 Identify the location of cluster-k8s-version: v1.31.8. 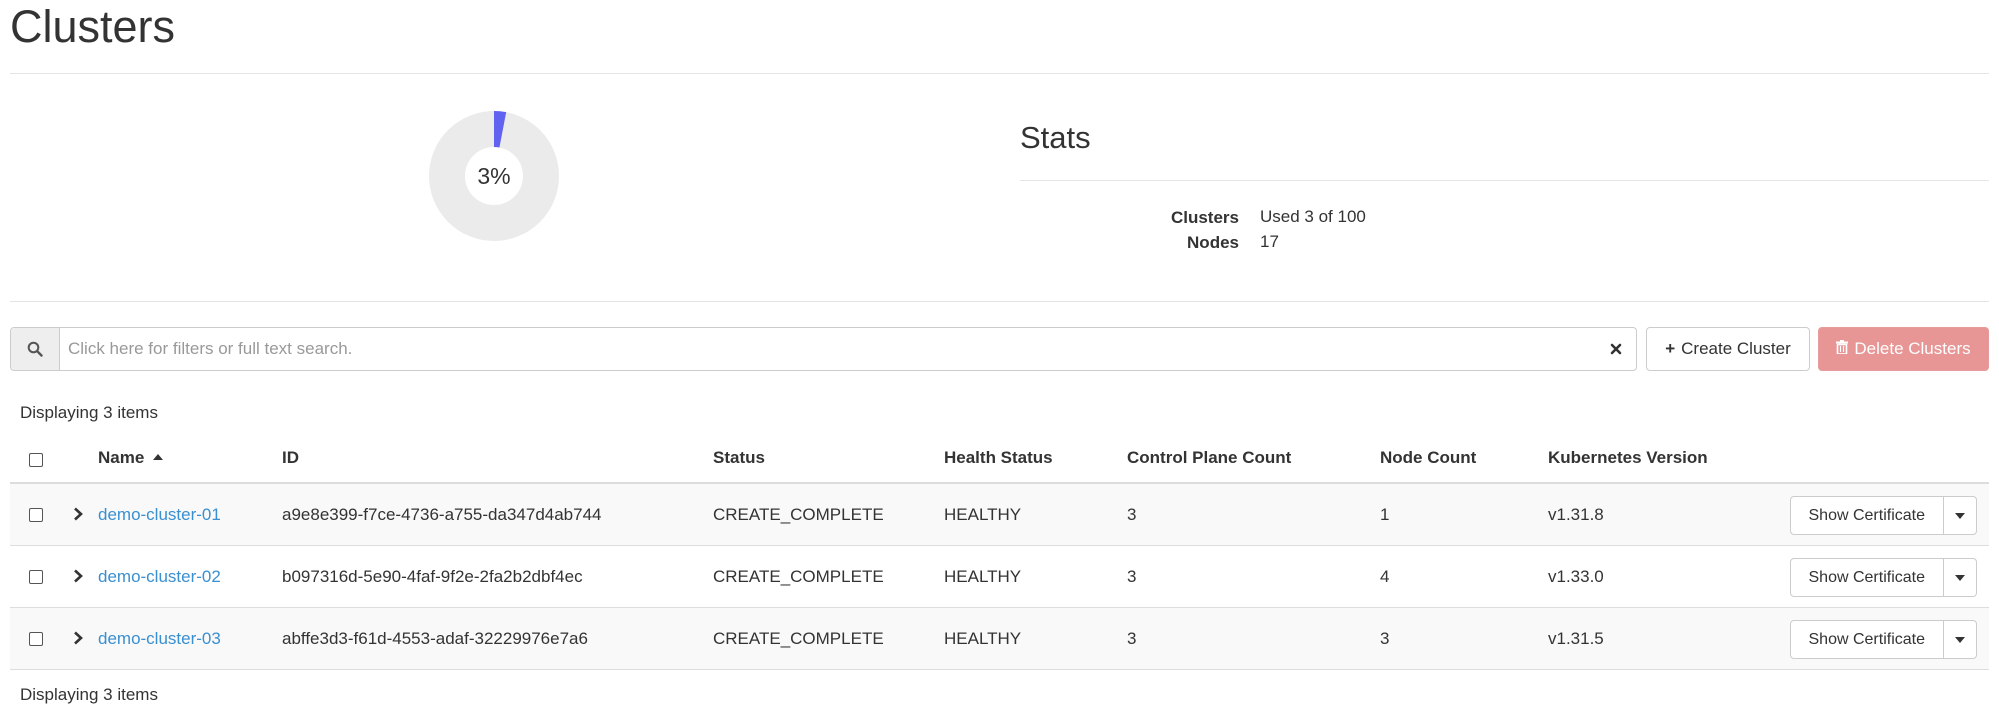
(1576, 514).